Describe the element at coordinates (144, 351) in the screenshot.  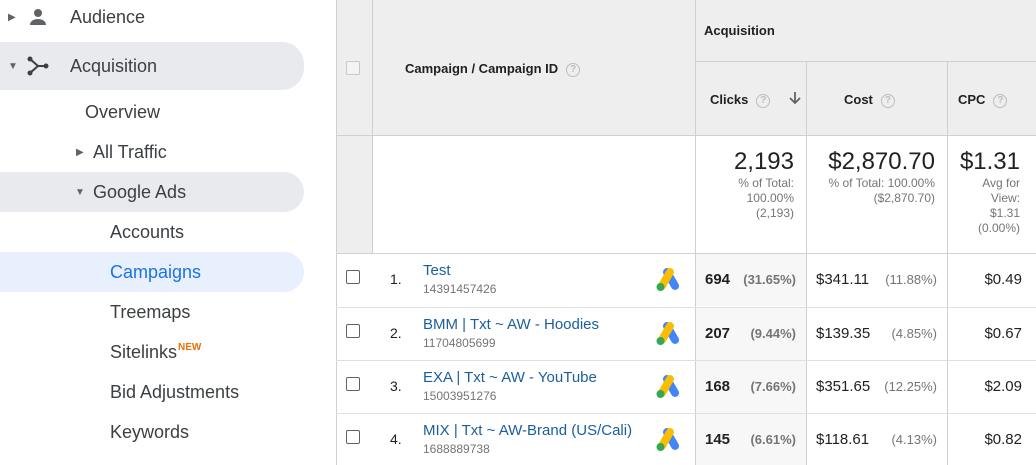
I see `nav-sitelinks-label: Sitelinks` at that location.